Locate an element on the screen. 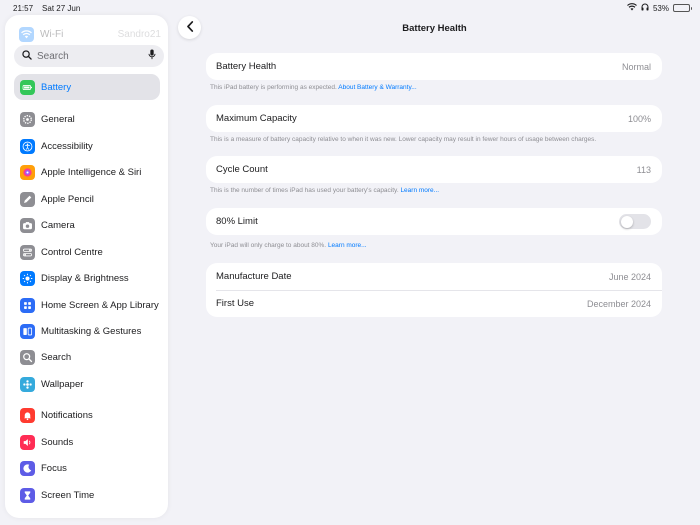 This screenshot has width=700, height=525. sidebar-item-display-brightness: Display & Brightness is located at coordinates (87, 278).